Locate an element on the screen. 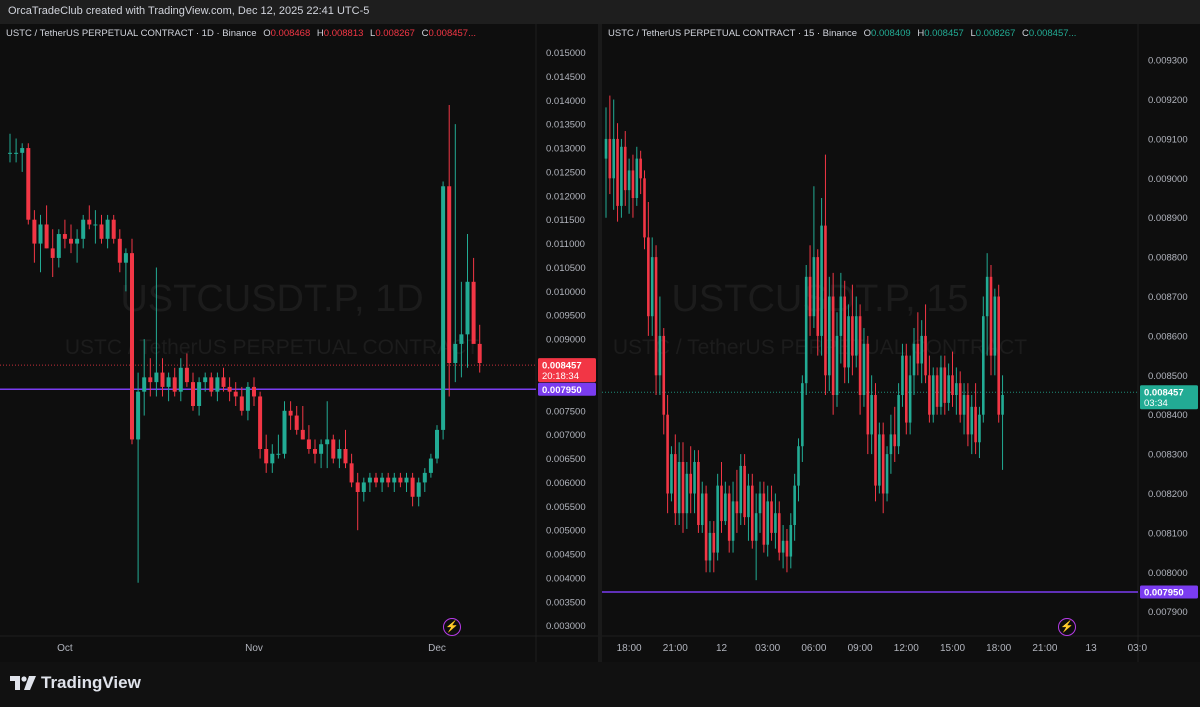 This screenshot has height=707, width=1200. x-tick-label: 21:00 is located at coordinates (1044, 648).